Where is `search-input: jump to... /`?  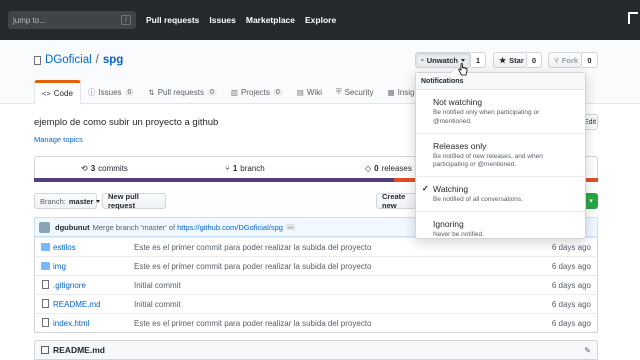 search-input: jump to... / is located at coordinates (72, 20).